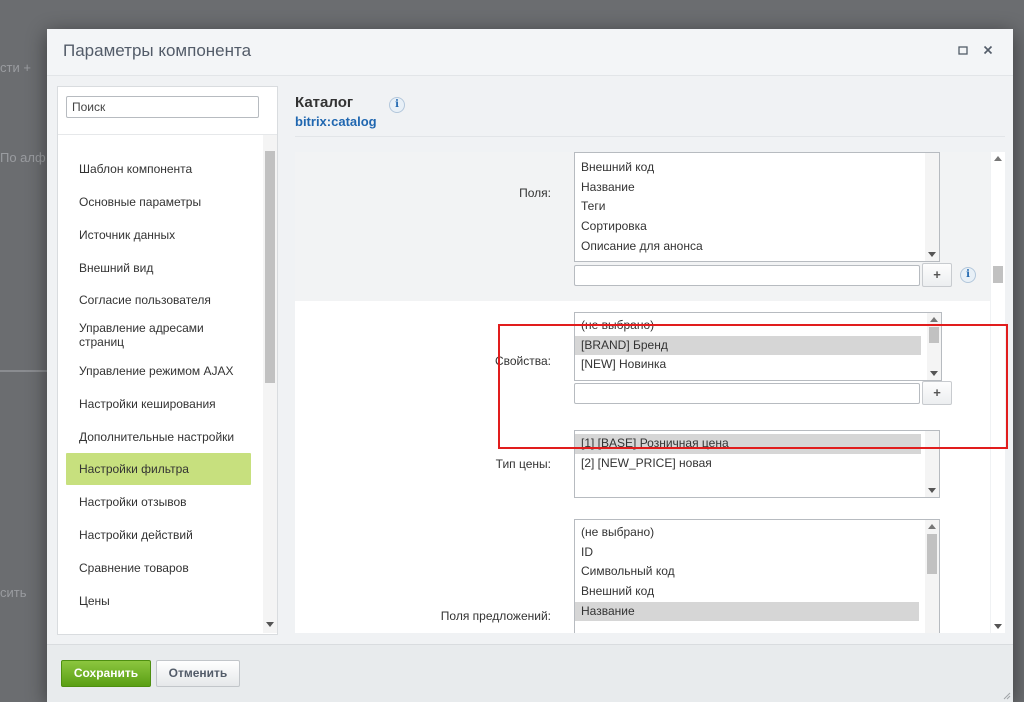 This screenshot has width=1024, height=702. Describe the element at coordinates (116, 267) in the screenshot. I see `sidebar-item-label: Внешний вид` at that location.